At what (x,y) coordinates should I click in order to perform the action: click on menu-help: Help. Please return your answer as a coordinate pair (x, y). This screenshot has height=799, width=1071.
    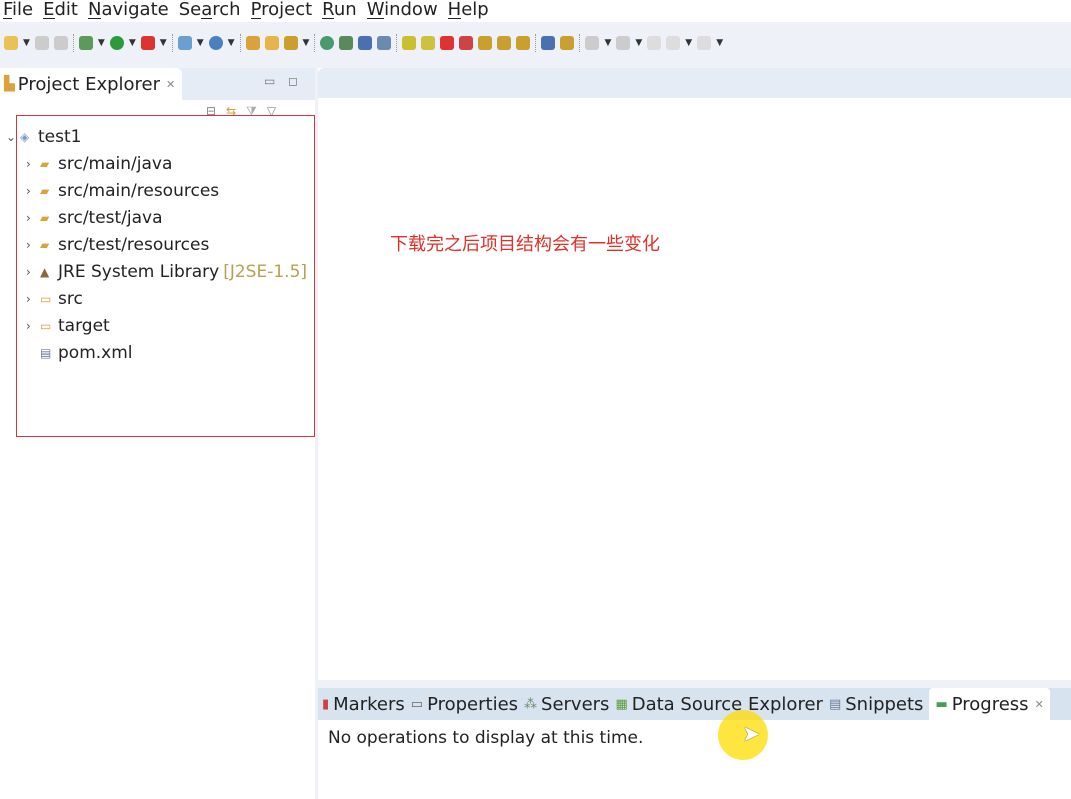
    Looking at the image, I should click on (470, 11).